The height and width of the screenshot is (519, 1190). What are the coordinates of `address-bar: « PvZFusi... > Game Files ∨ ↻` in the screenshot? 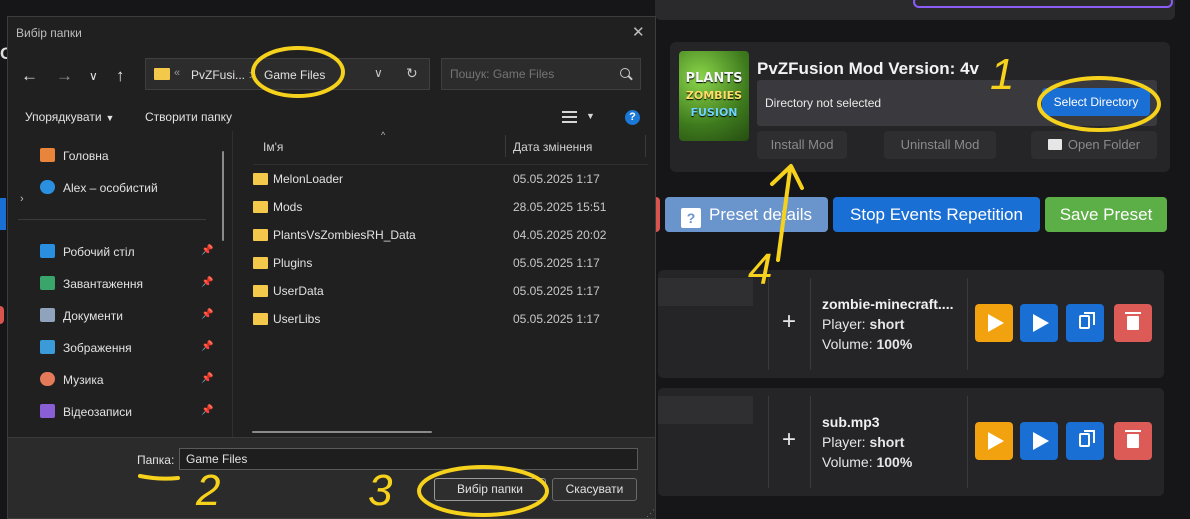 It's located at (287, 74).